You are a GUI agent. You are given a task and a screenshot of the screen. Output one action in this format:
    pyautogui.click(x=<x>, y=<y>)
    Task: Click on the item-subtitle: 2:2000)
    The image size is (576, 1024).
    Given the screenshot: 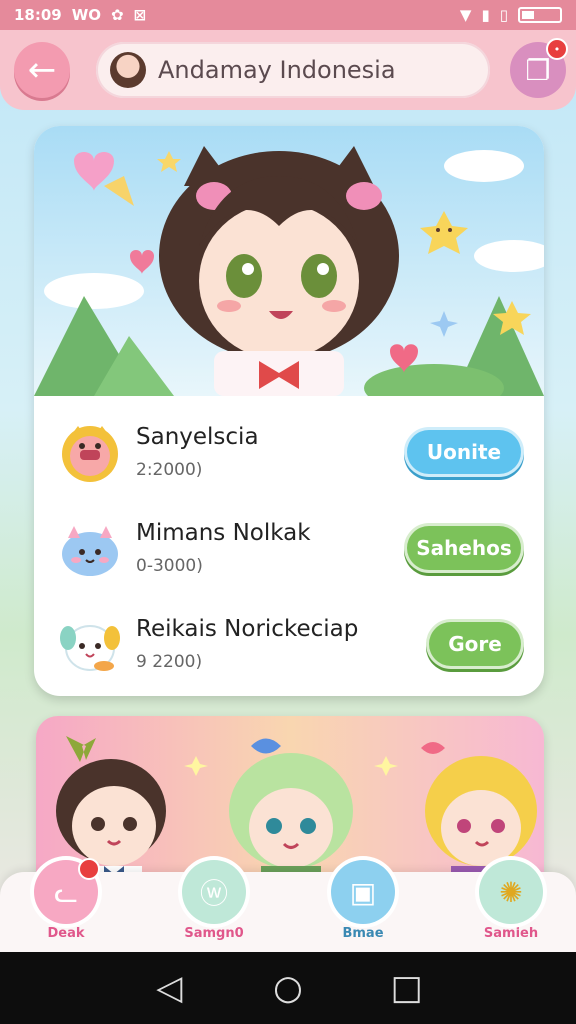 What is the action you would take?
    pyautogui.click(x=169, y=470)
    